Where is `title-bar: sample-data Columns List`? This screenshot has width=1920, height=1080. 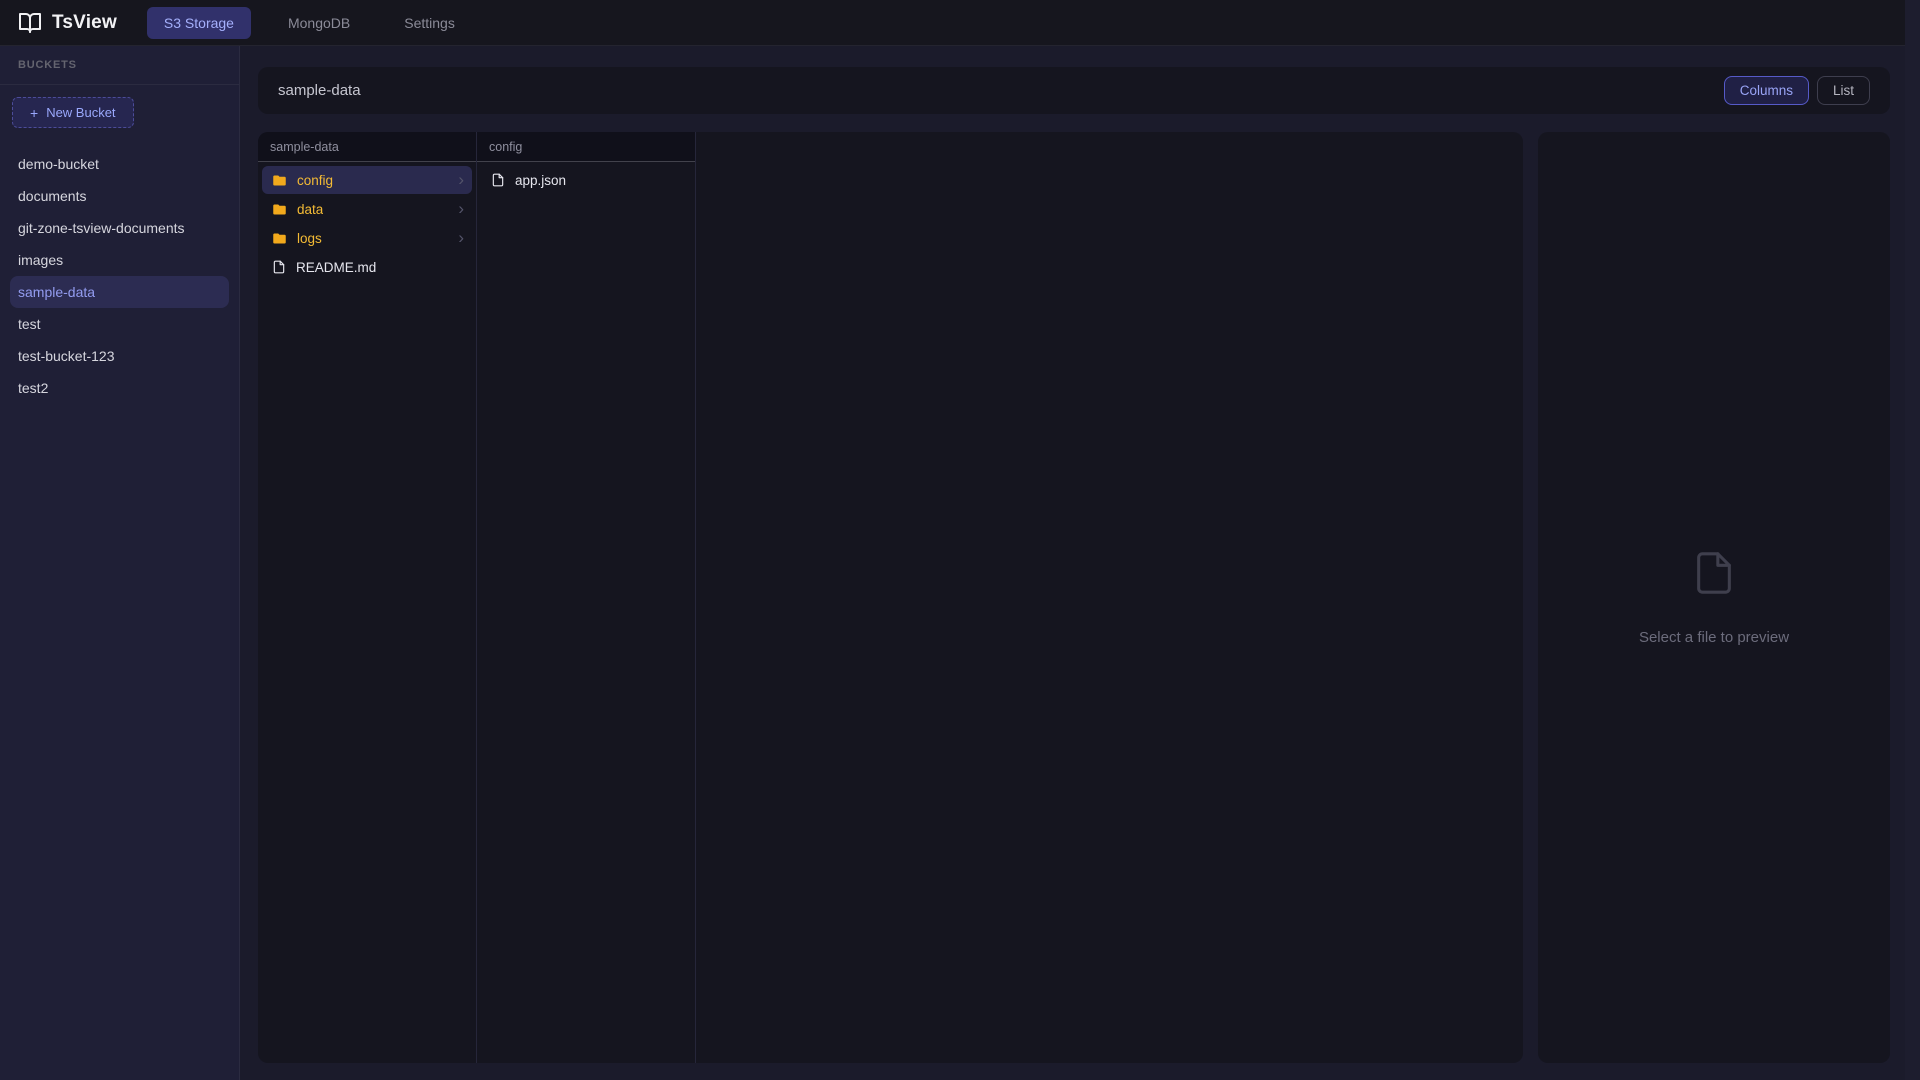
title-bar: sample-data Columns List is located at coordinates (1074, 90).